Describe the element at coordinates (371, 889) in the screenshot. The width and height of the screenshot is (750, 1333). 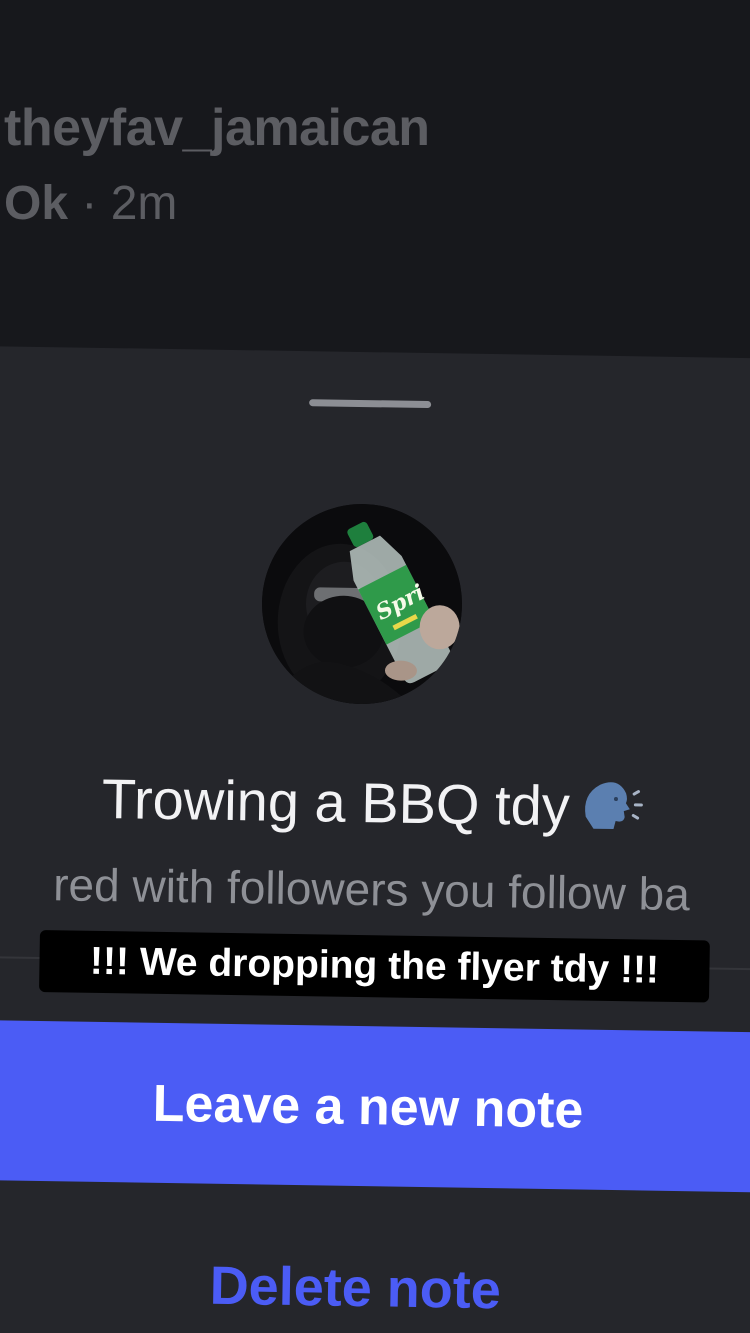
I see `shared-with-line: red with followers you follow ba` at that location.